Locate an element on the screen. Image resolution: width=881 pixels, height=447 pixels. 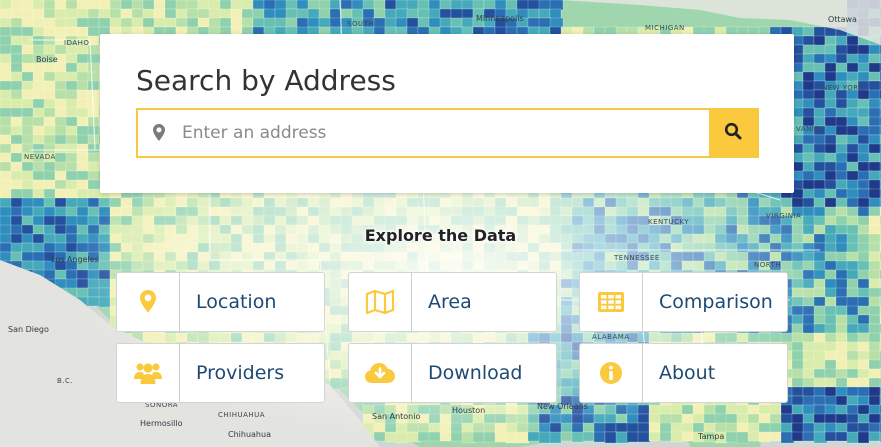
area-tile: Area is located at coordinates (452, 302).